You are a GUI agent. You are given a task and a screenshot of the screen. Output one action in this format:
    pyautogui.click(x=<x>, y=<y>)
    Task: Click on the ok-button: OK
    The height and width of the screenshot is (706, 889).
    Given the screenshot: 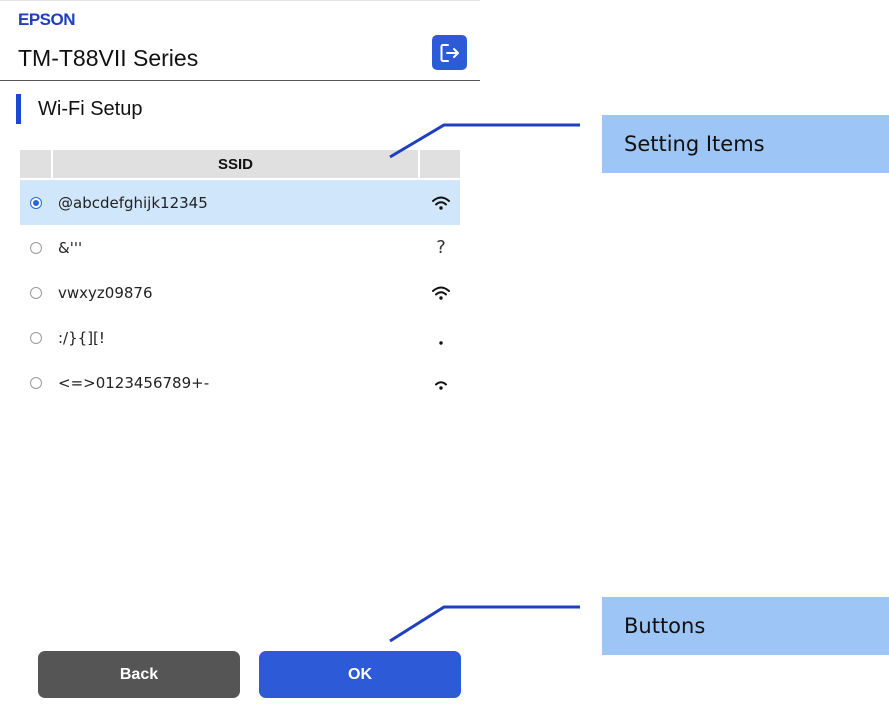 What is the action you would take?
    pyautogui.click(x=360, y=674)
    